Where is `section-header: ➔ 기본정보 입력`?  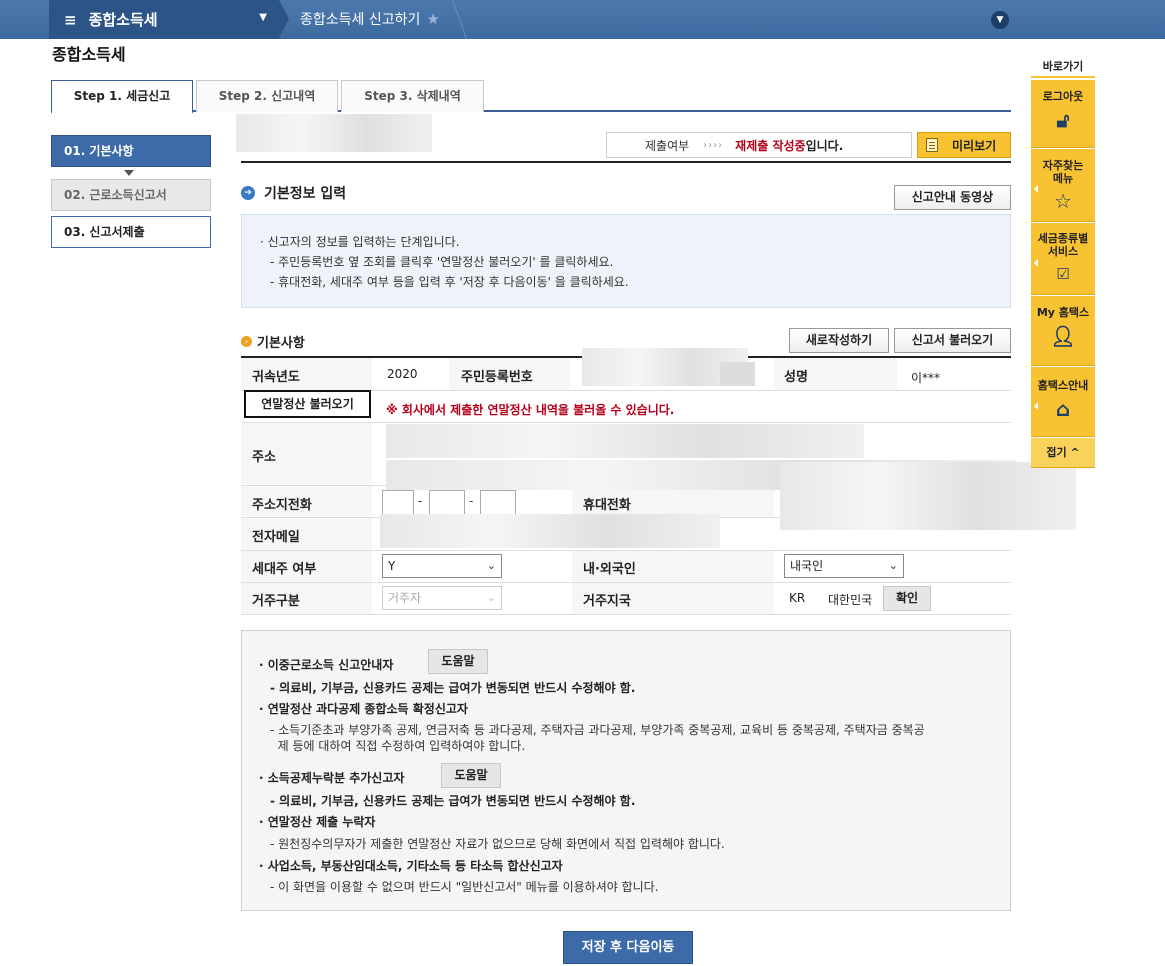
section-header: ➔ 기본정보 입력 is located at coordinates (293, 193).